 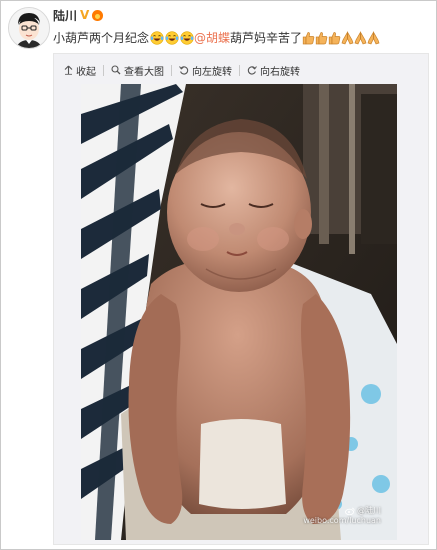 What do you see at coordinates (101, 38) in the screenshot?
I see `post-text-prefix: 小葫芦两个月纪念` at bounding box center [101, 38].